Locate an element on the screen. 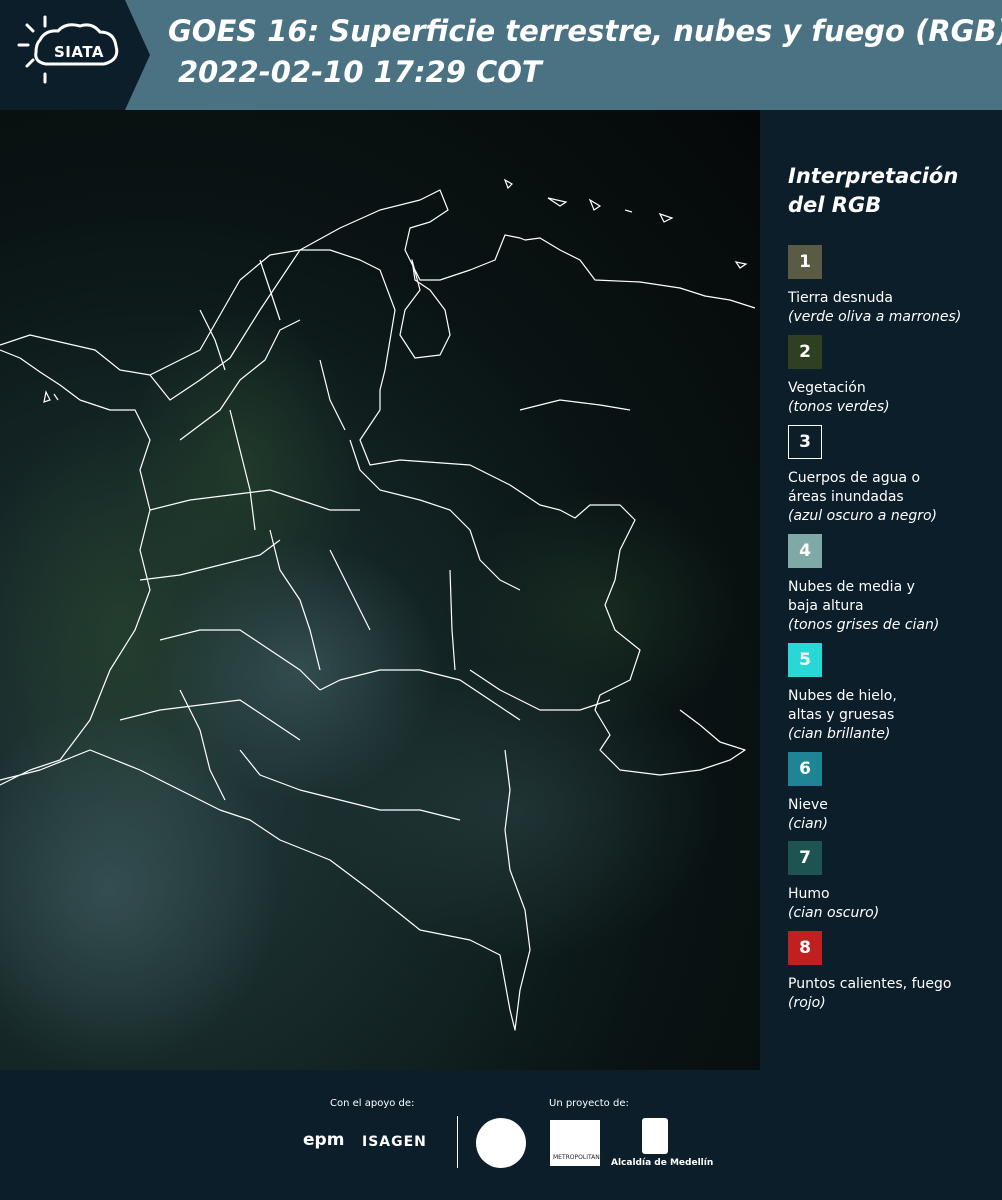  legend-number: 6 is located at coordinates (805, 769).